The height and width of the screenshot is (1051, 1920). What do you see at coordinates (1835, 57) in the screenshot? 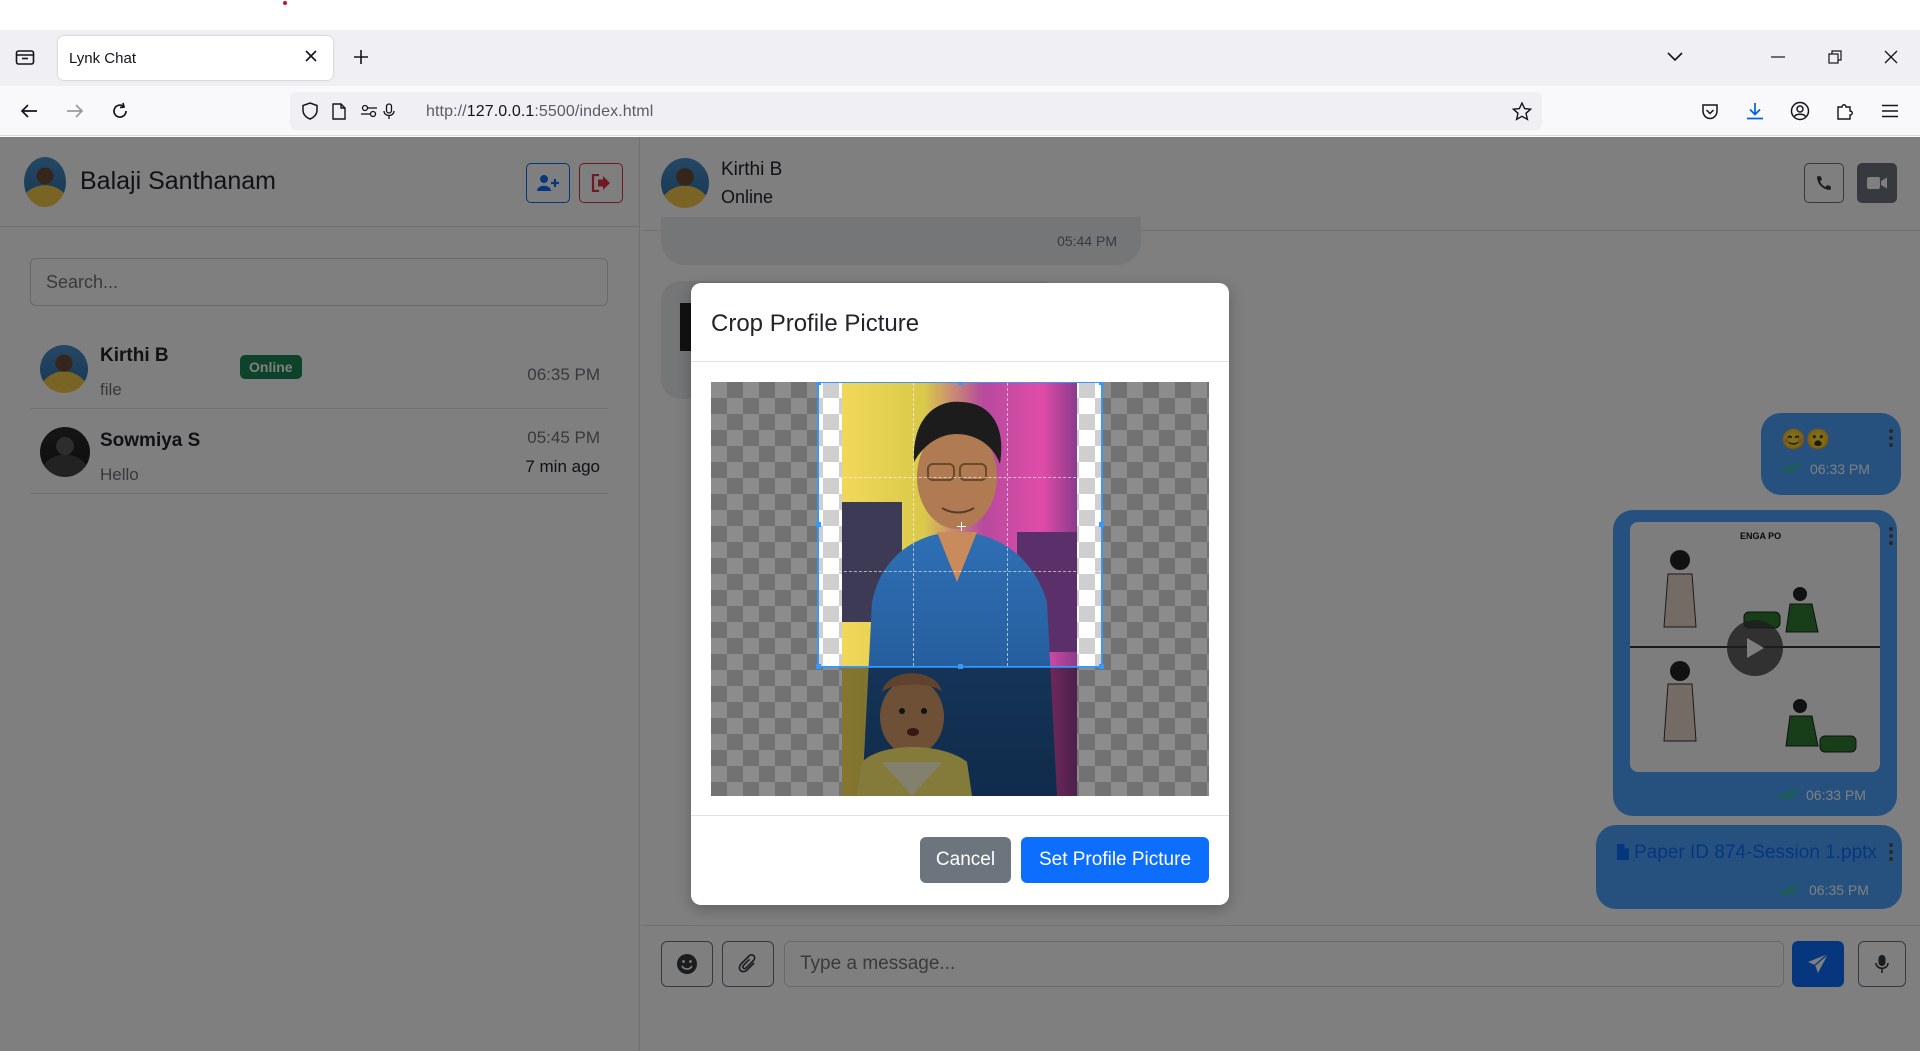
I see `restore-icon` at bounding box center [1835, 57].